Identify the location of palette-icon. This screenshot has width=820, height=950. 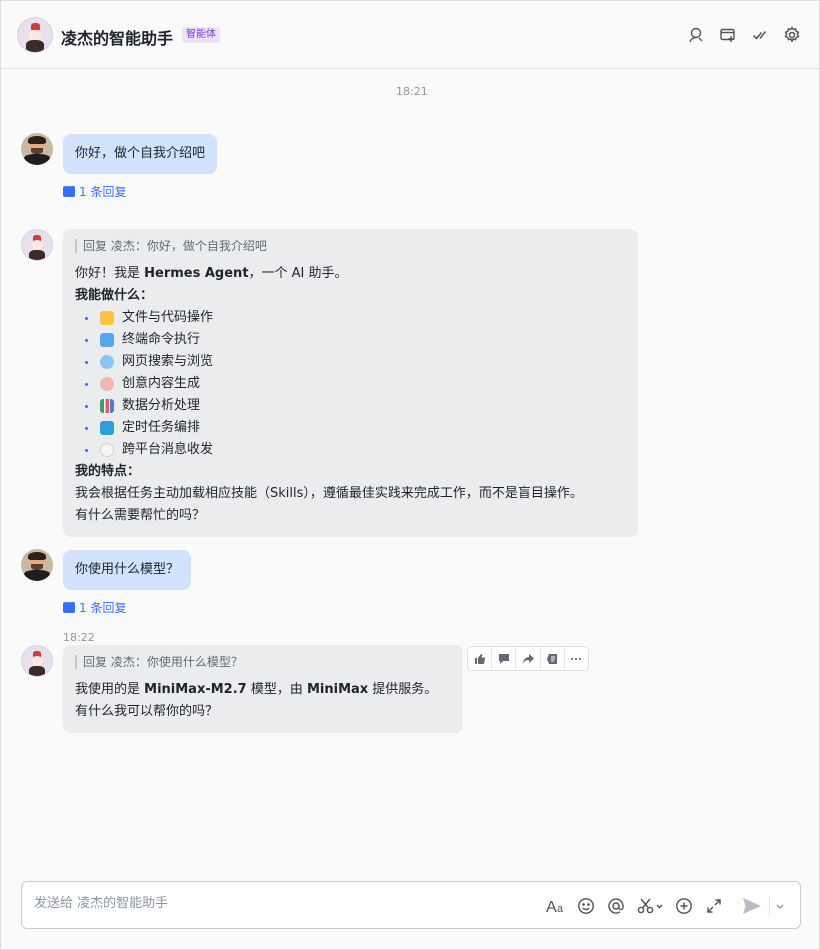
(107, 384).